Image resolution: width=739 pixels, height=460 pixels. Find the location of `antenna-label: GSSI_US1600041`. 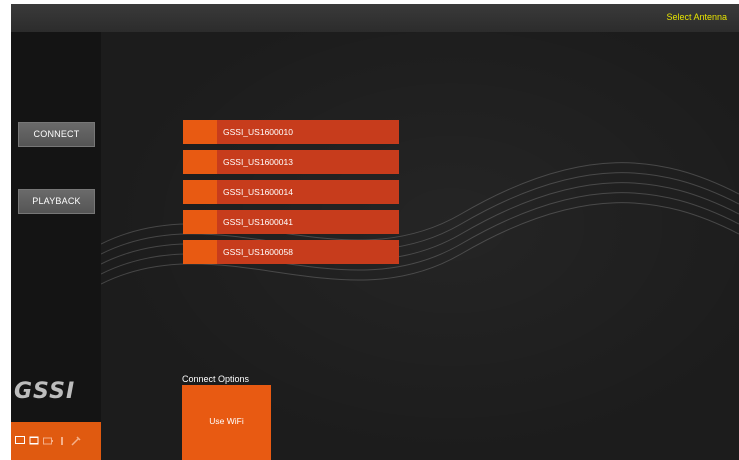

antenna-label: GSSI_US1600041 is located at coordinates (258, 222).